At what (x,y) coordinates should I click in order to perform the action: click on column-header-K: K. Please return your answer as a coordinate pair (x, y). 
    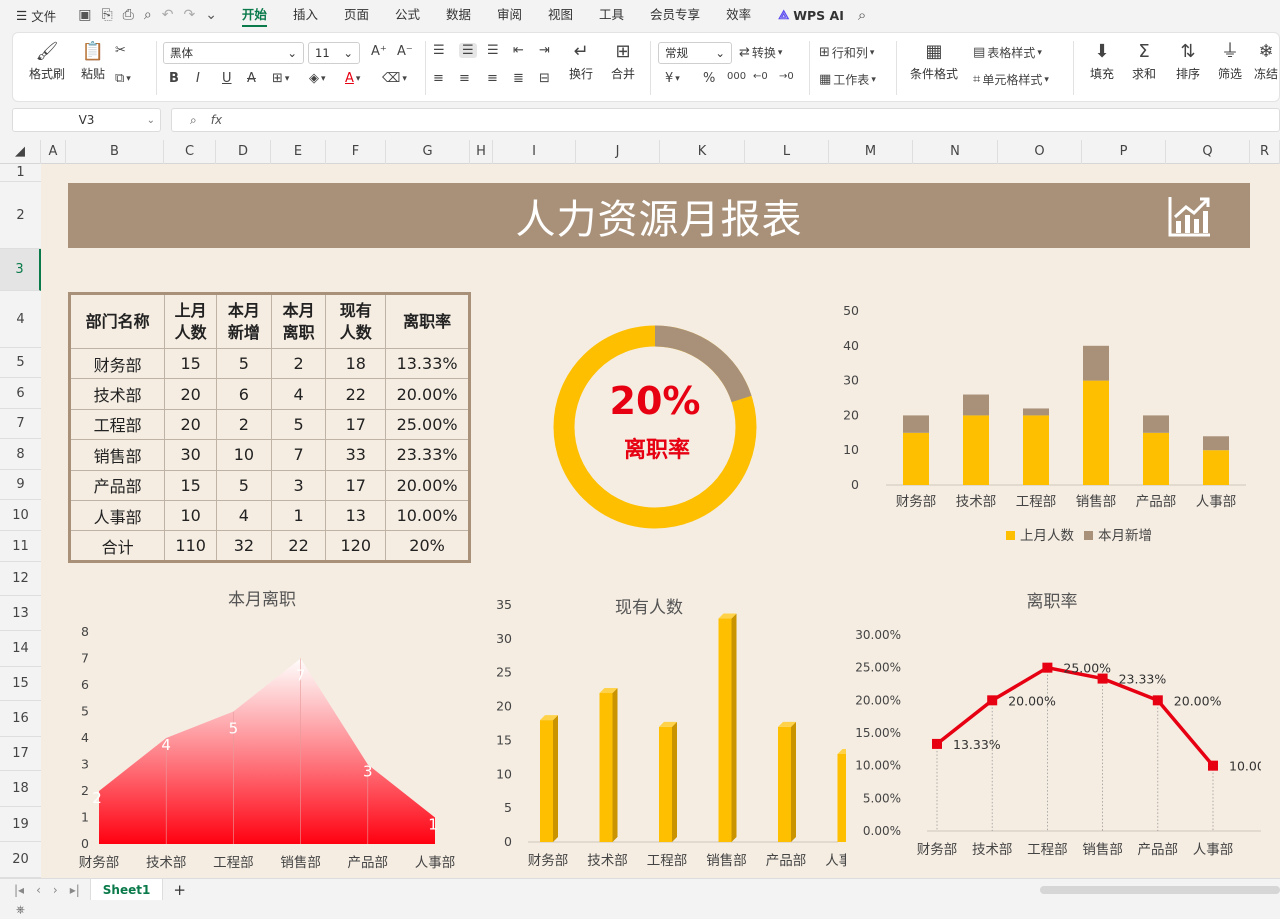
    Looking at the image, I should click on (702, 152).